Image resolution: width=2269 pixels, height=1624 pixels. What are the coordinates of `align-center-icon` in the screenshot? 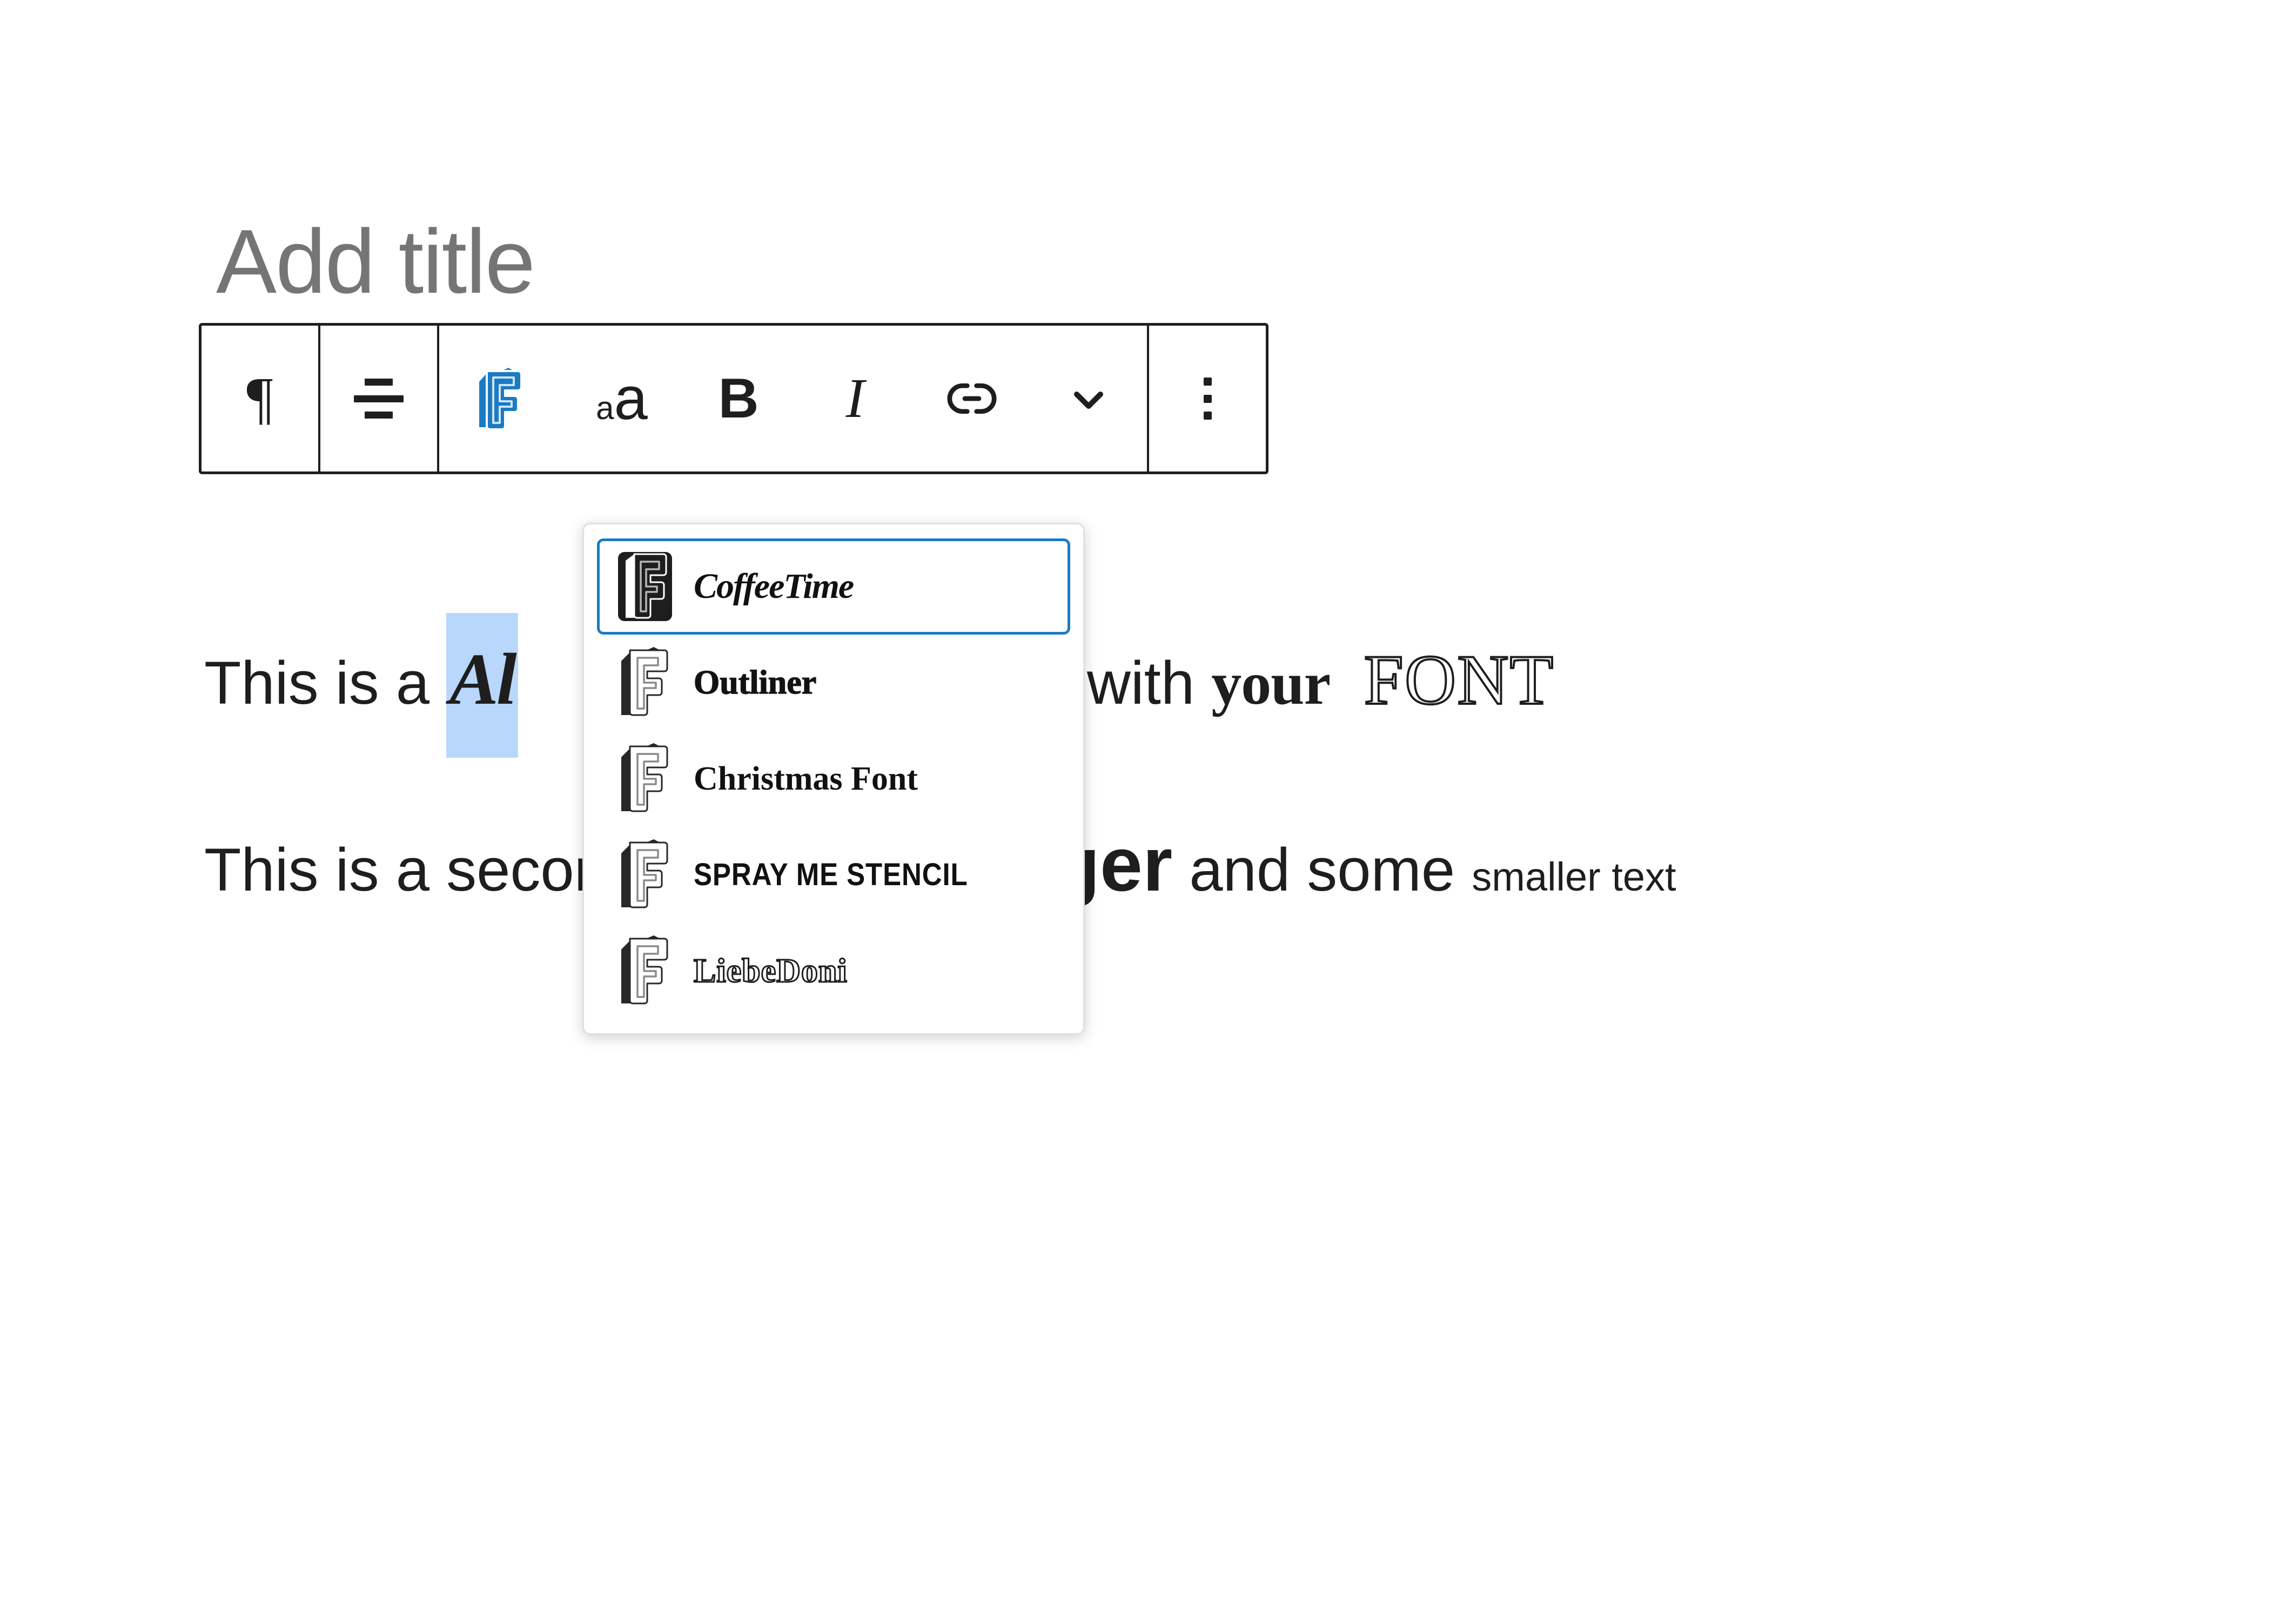 It's located at (379, 399).